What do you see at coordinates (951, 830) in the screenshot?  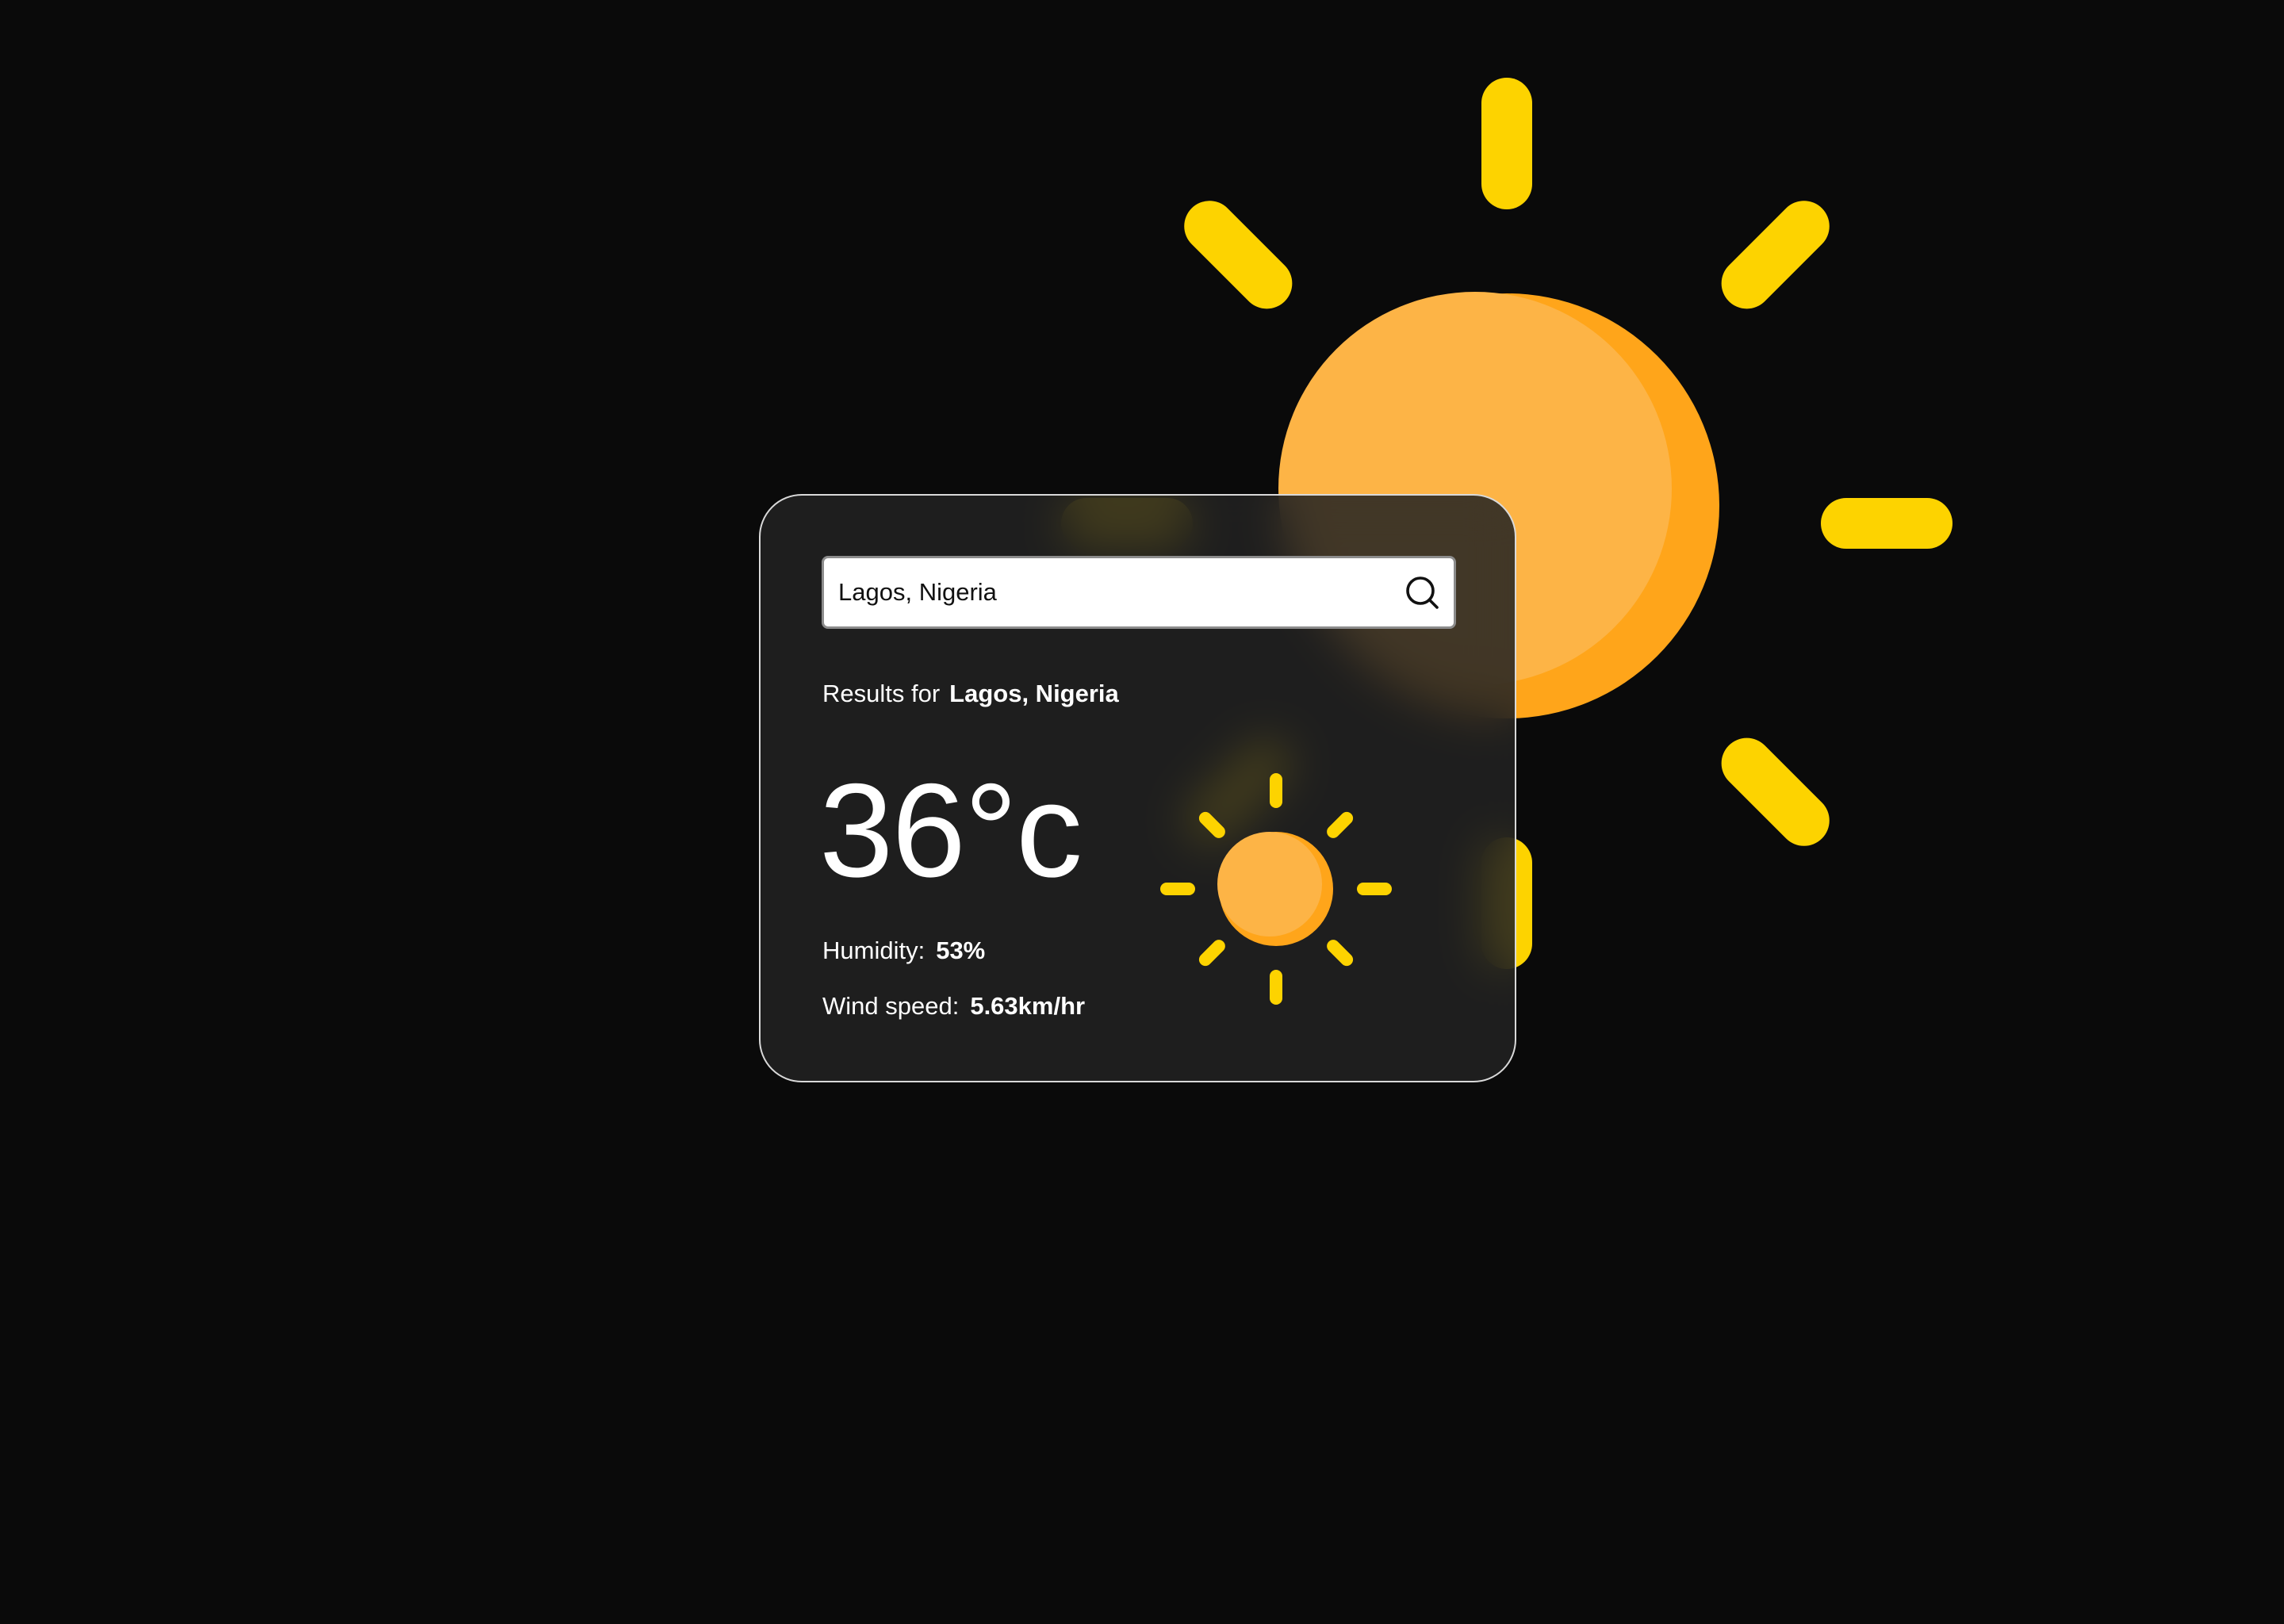 I see `temperature-readout: 36°c` at bounding box center [951, 830].